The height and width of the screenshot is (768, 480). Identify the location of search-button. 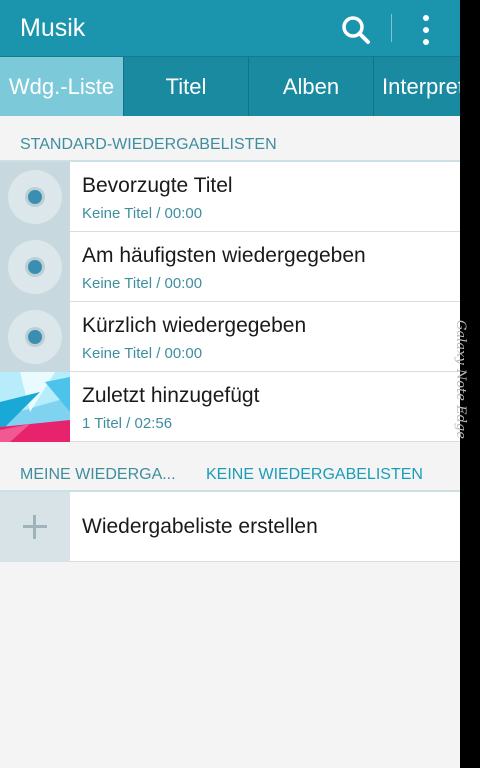
(356, 30).